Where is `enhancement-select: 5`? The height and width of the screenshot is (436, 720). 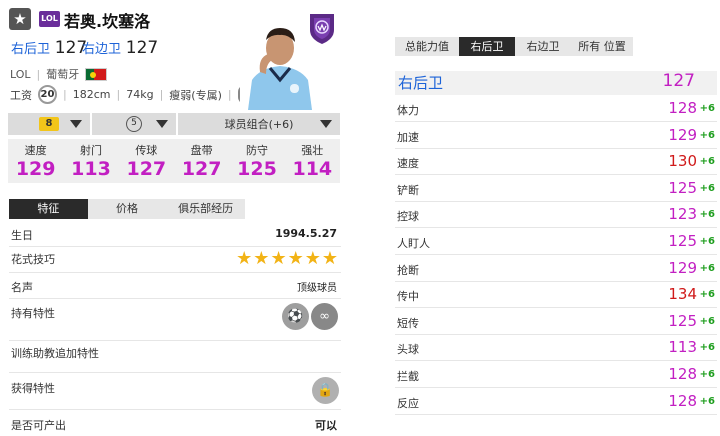
enhancement-select: 5 is located at coordinates (134, 124).